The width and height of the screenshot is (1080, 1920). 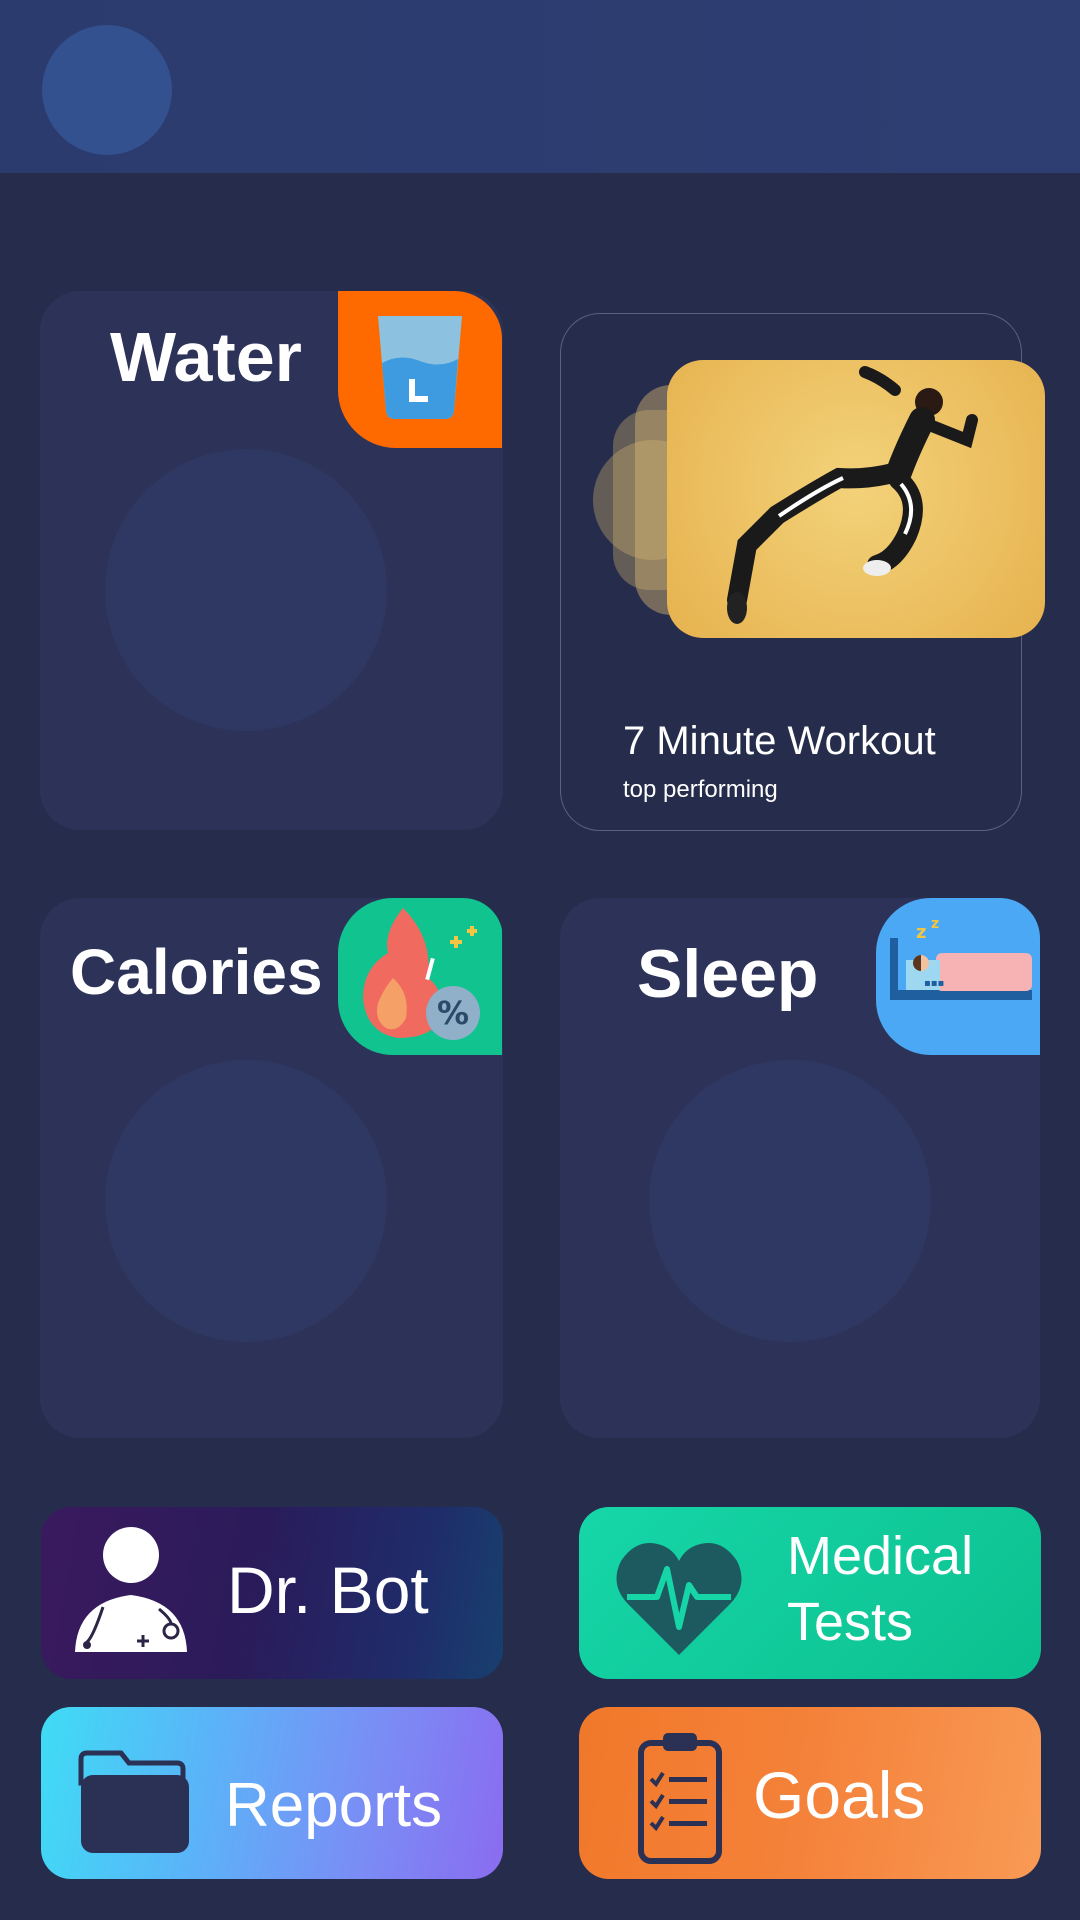 I want to click on folder-icon, so click(x=133, y=1801).